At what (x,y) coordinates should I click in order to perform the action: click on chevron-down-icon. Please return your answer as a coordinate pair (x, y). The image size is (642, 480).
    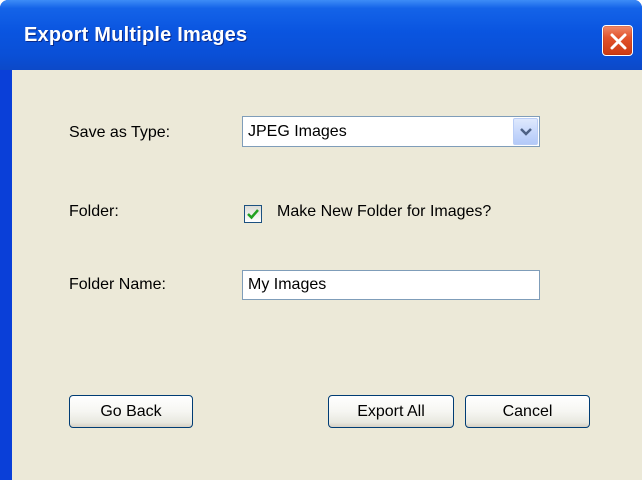
    Looking at the image, I should click on (526, 132).